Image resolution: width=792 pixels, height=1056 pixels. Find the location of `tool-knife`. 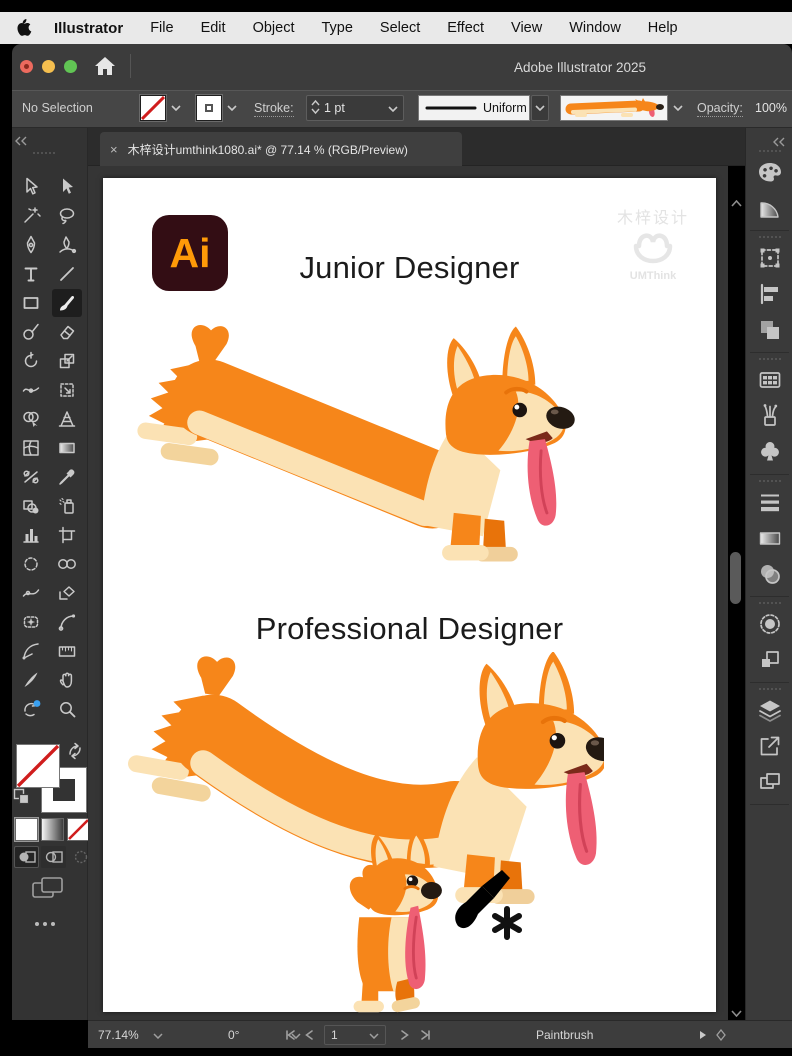

tool-knife is located at coordinates (31, 680).